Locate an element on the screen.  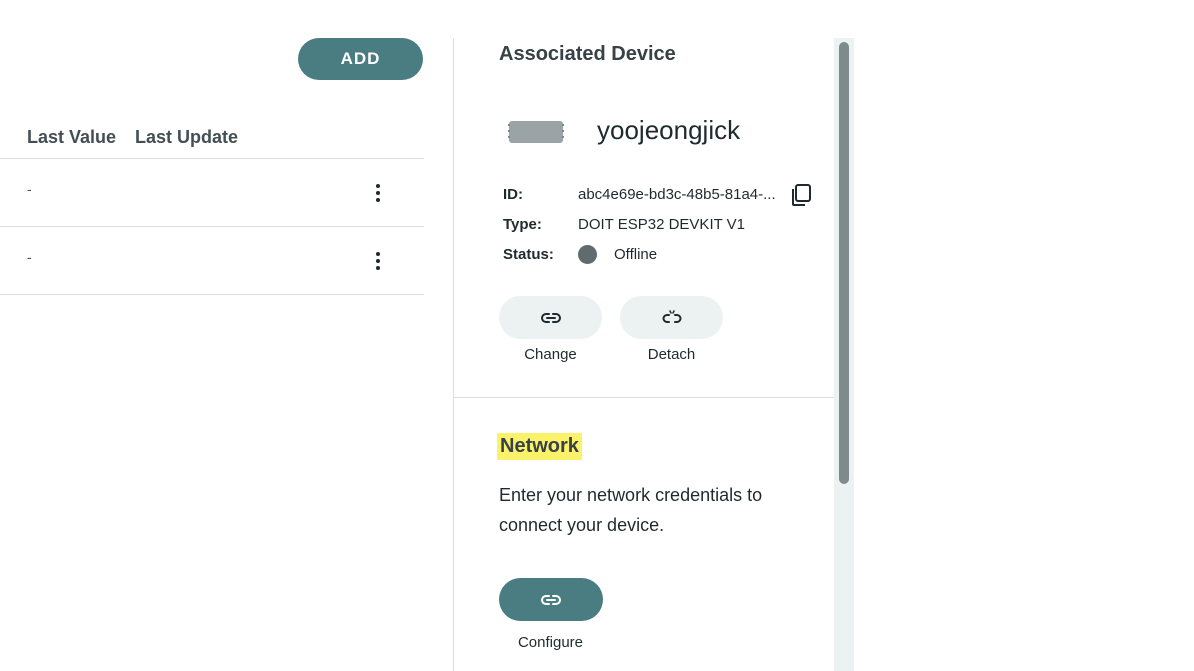
network-title: Network is located at coordinates (539, 446).